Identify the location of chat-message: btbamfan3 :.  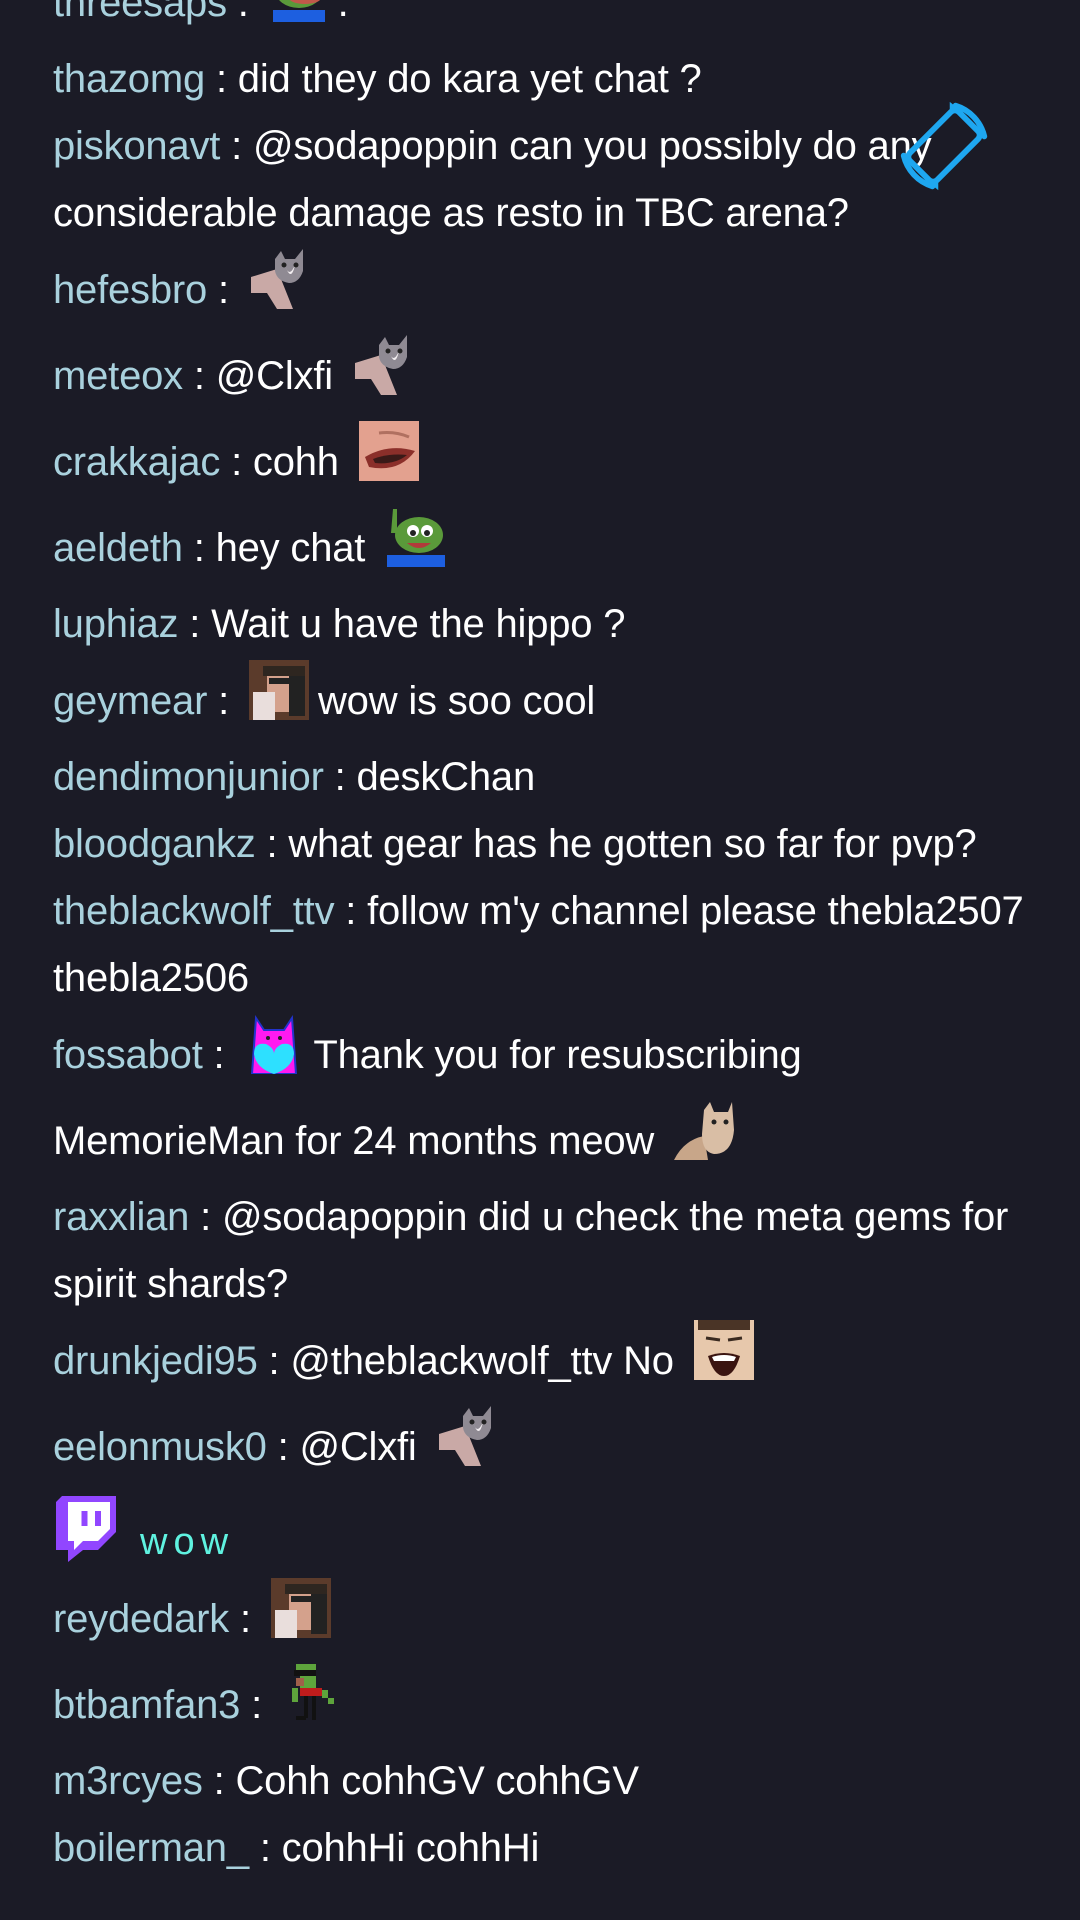
(548, 1705).